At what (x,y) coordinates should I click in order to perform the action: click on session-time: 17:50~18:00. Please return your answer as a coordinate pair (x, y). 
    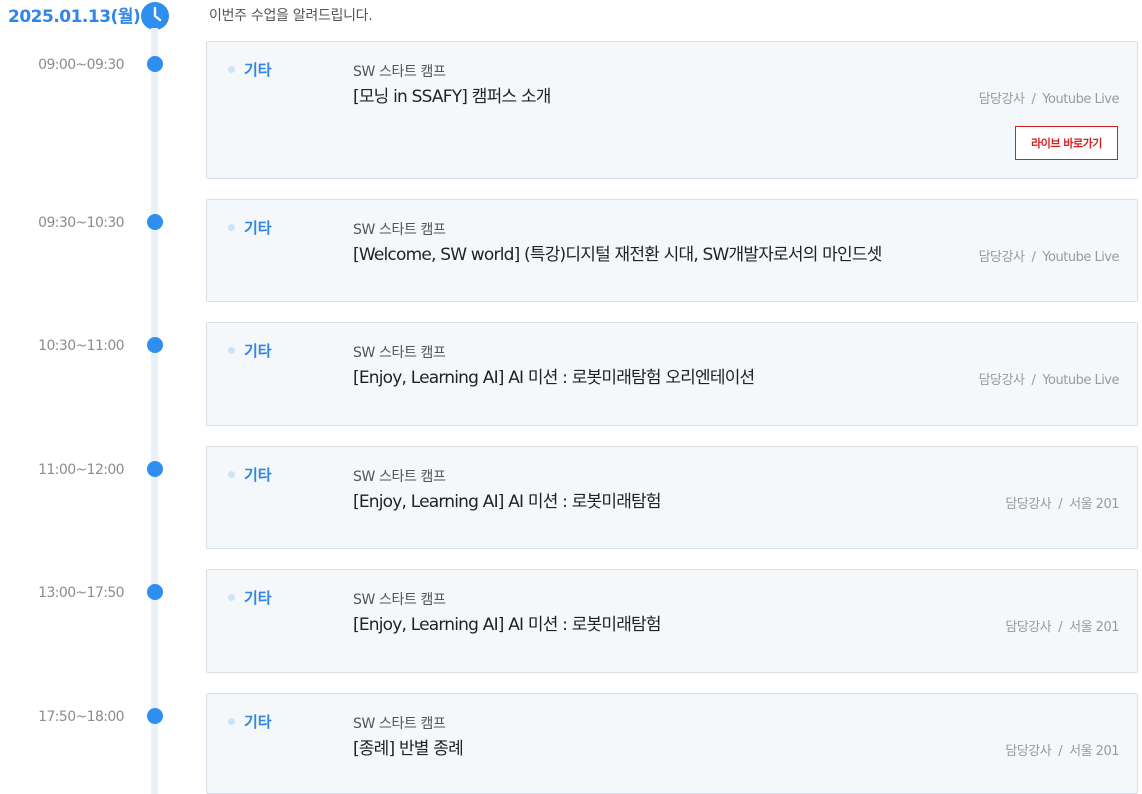
    Looking at the image, I should click on (81, 717).